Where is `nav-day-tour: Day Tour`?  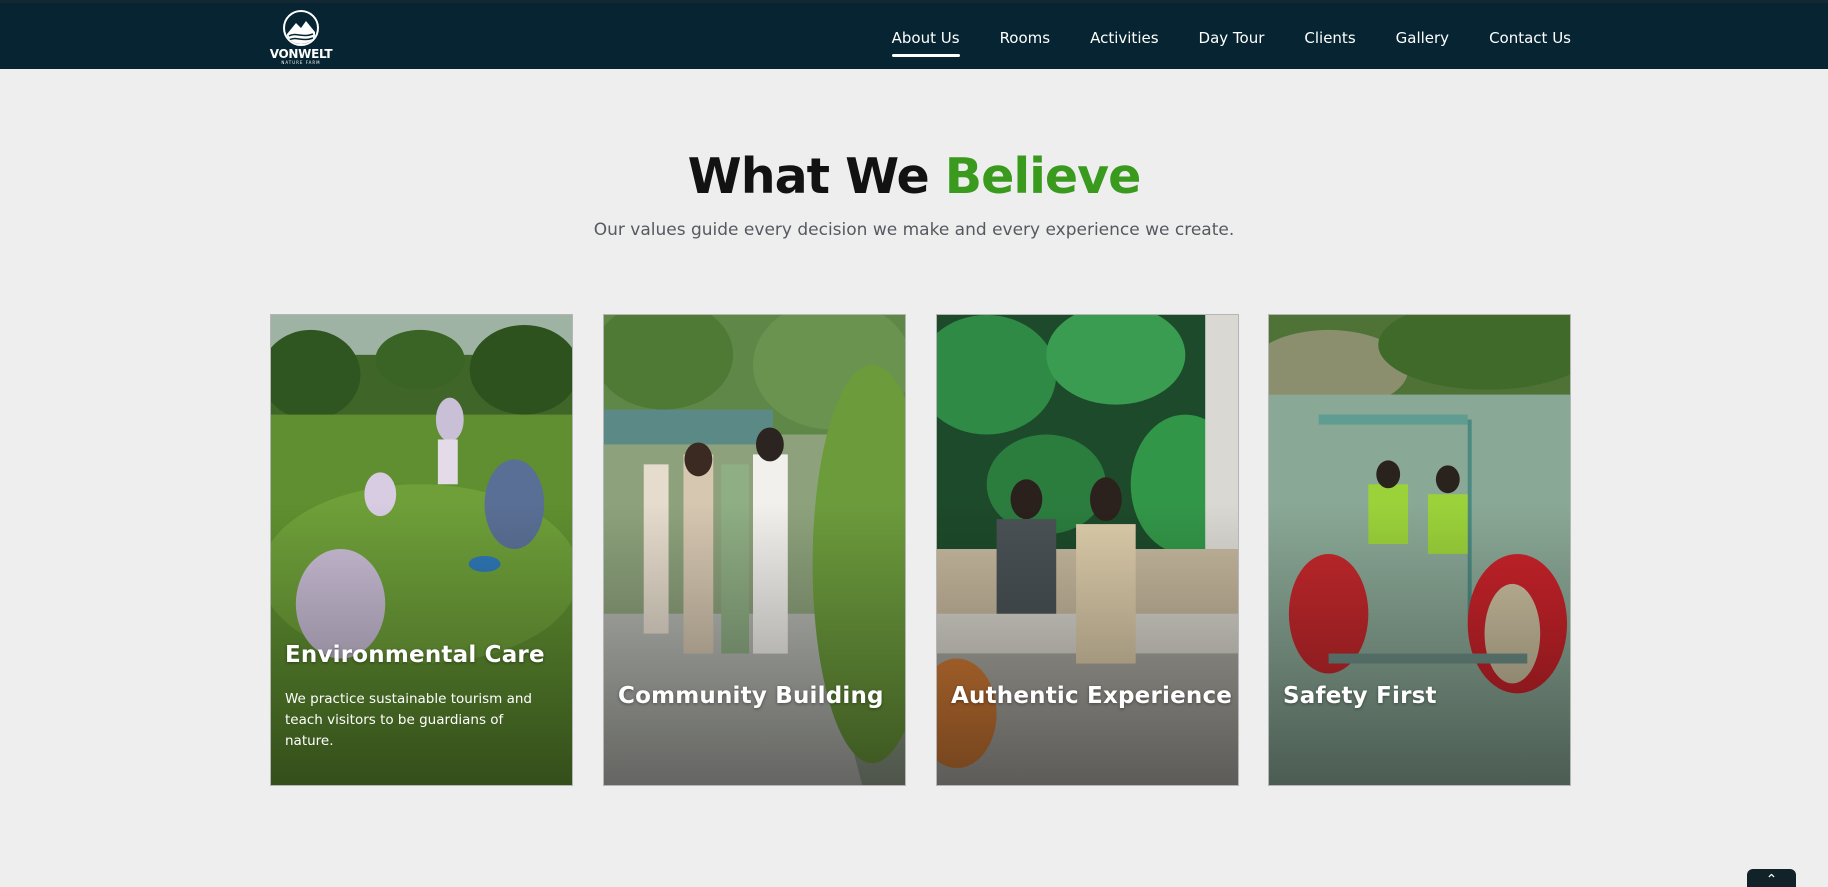
nav-day-tour: Day Tour is located at coordinates (1232, 38).